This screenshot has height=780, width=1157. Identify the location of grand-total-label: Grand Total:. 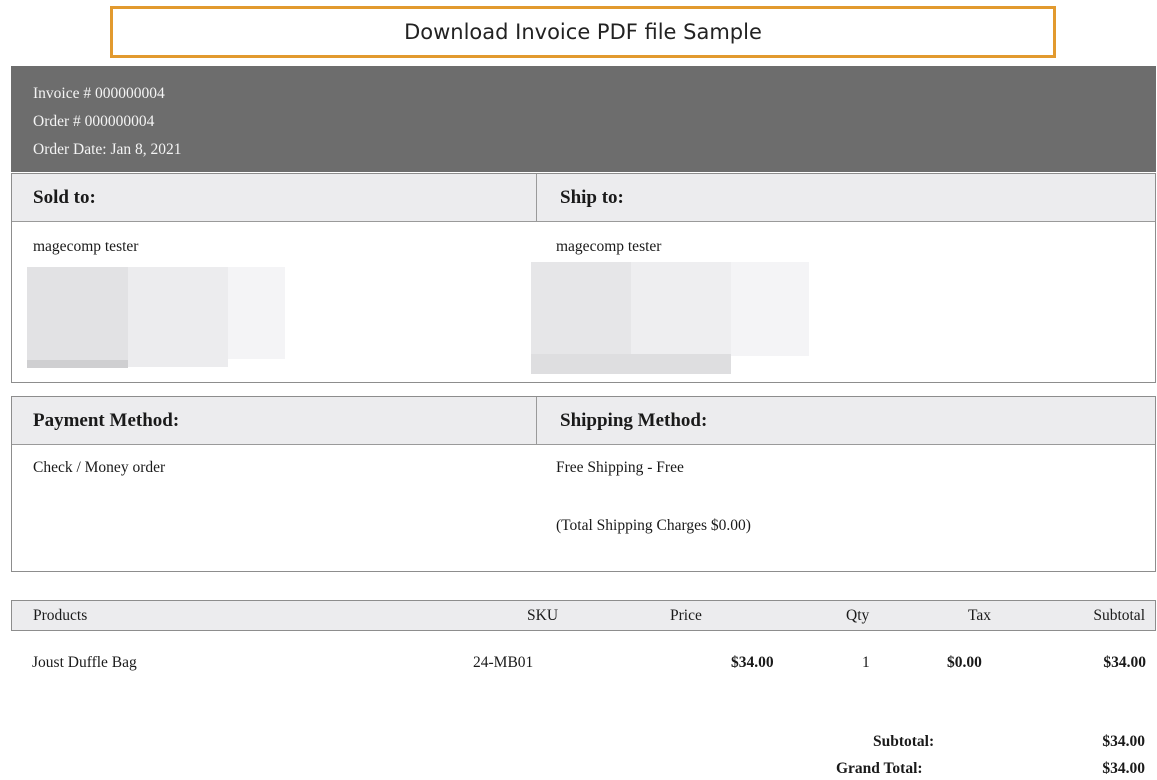
(879, 768).